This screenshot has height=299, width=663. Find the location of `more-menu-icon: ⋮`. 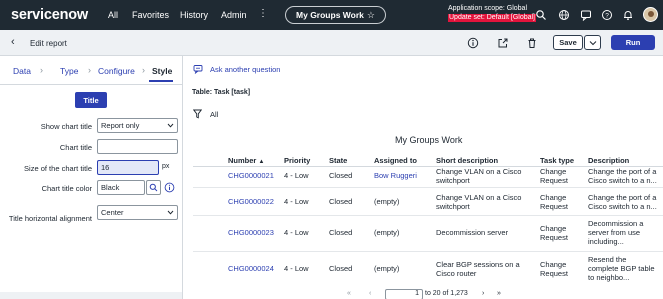

more-menu-icon: ⋮ is located at coordinates (263, 13).